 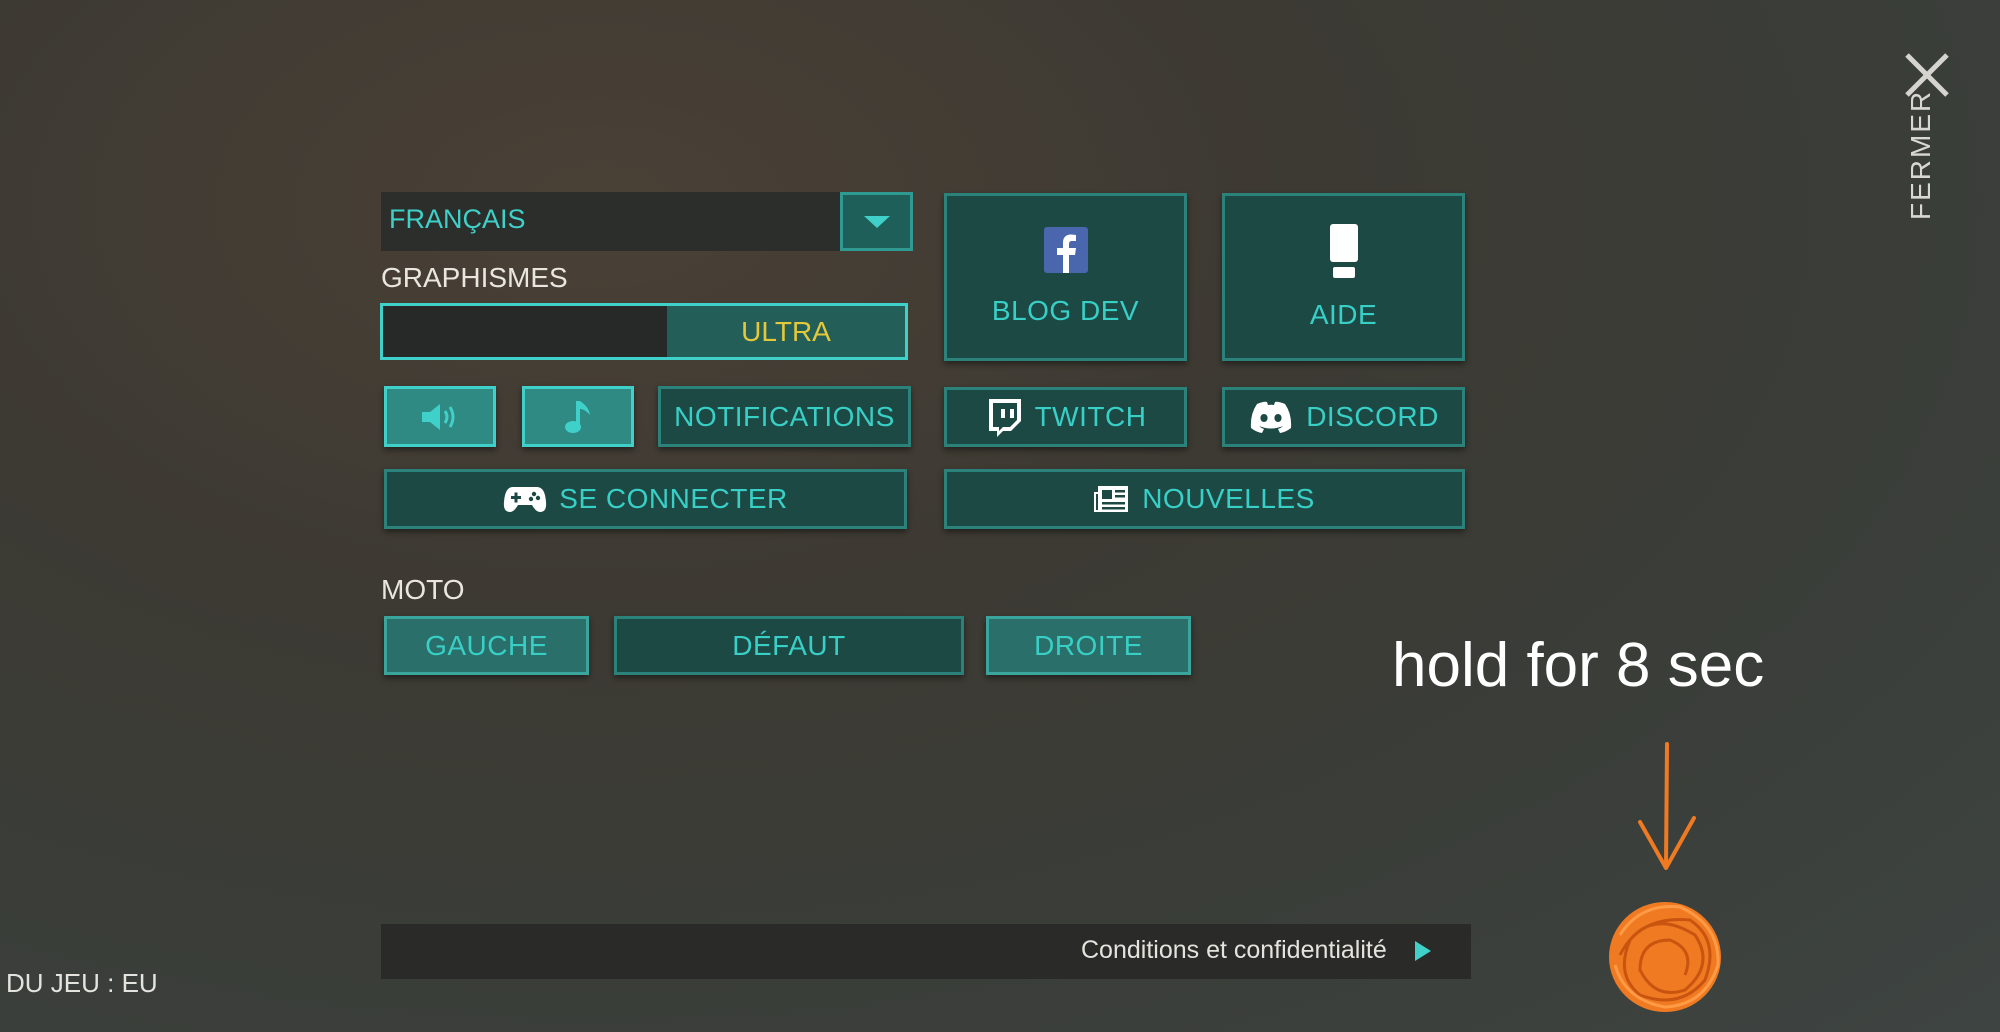 What do you see at coordinates (1423, 951) in the screenshot?
I see `play-arrow-icon` at bounding box center [1423, 951].